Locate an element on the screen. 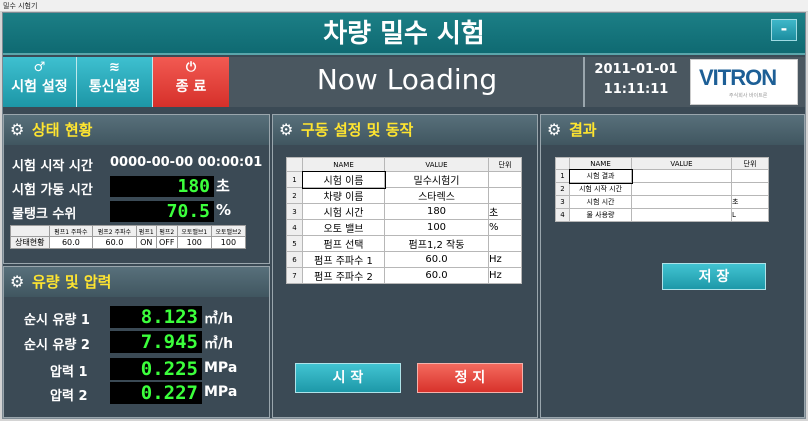  table-row: 6 펌프 주파수 1 60.0 Hz is located at coordinates (404, 259).